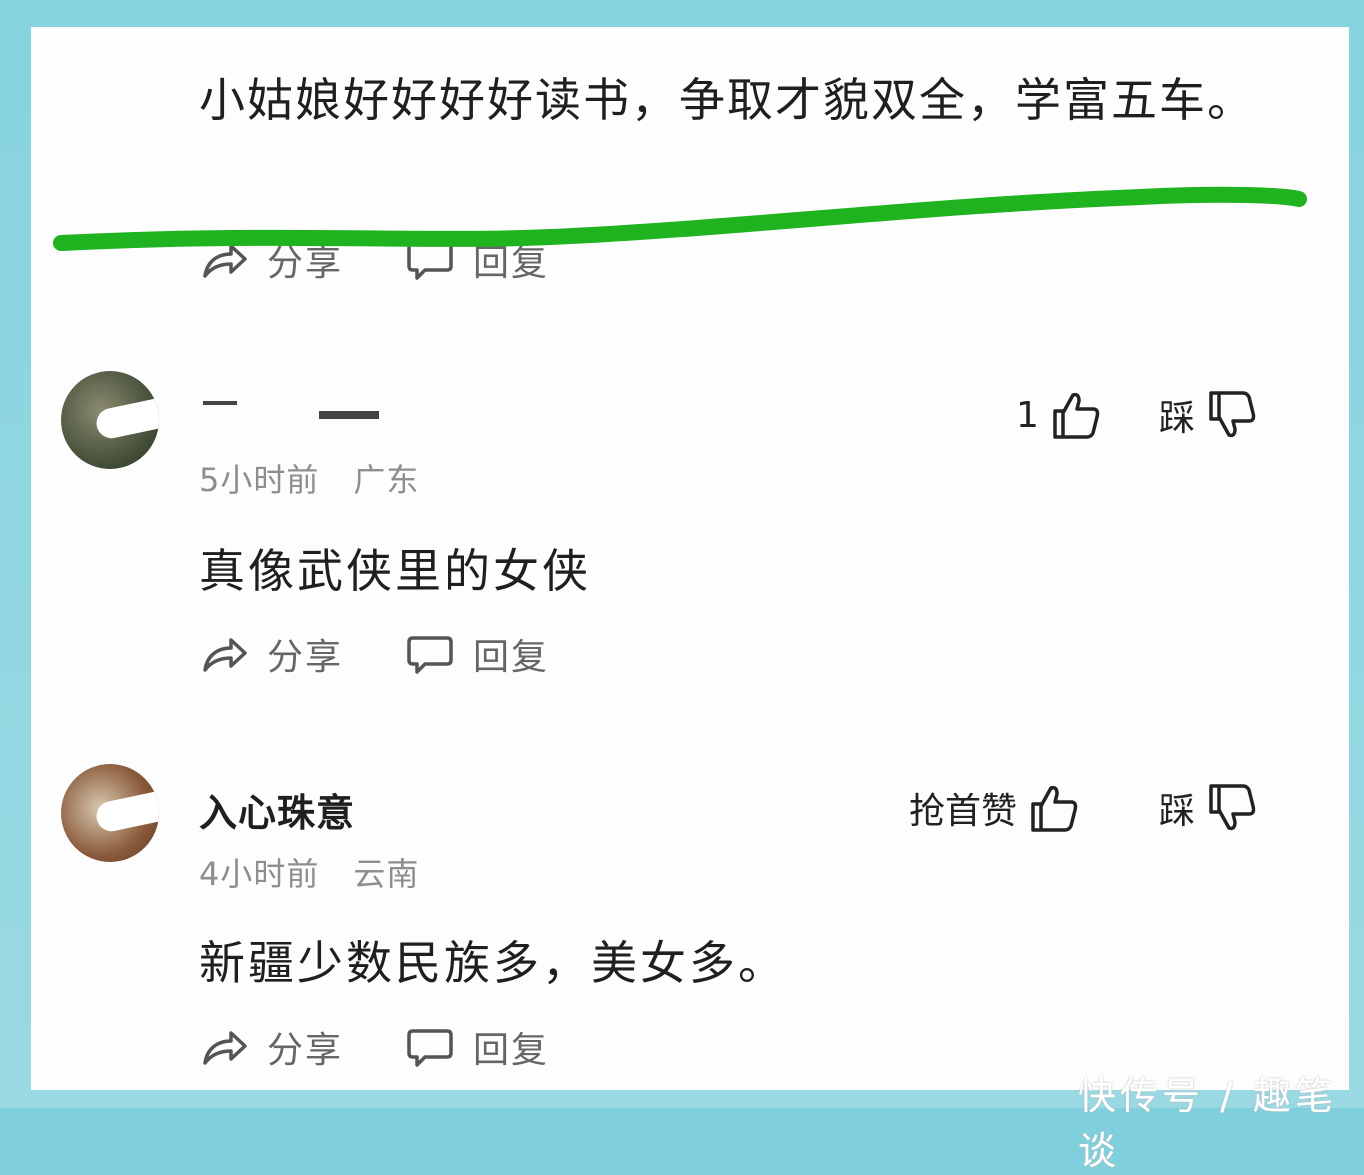 This screenshot has width=1364, height=1175. What do you see at coordinates (493, 963) in the screenshot?
I see `comment-text: 新疆少数民族多，美女多。` at bounding box center [493, 963].